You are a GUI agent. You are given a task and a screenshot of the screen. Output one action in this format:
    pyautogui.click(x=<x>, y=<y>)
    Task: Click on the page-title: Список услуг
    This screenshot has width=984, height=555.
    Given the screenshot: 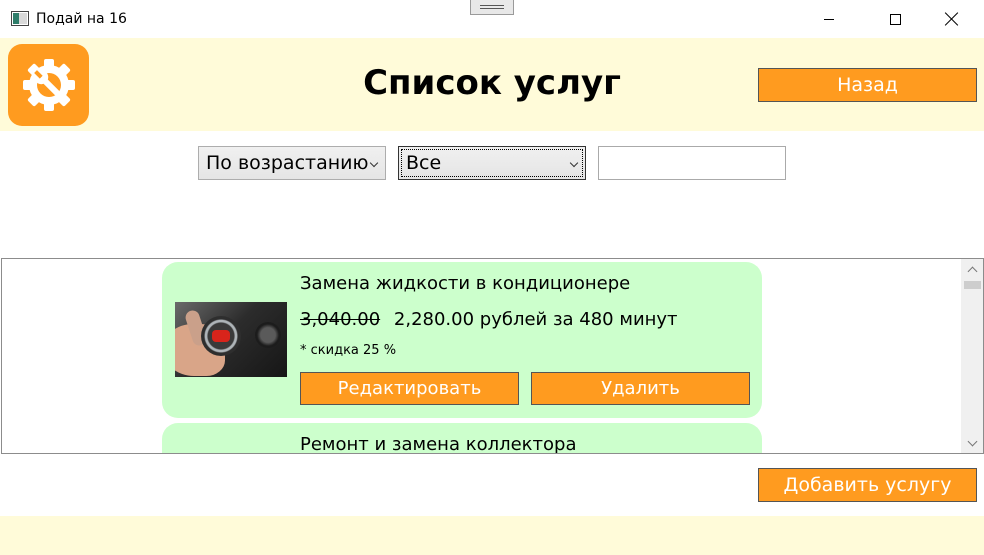 What is the action you would take?
    pyautogui.click(x=492, y=83)
    